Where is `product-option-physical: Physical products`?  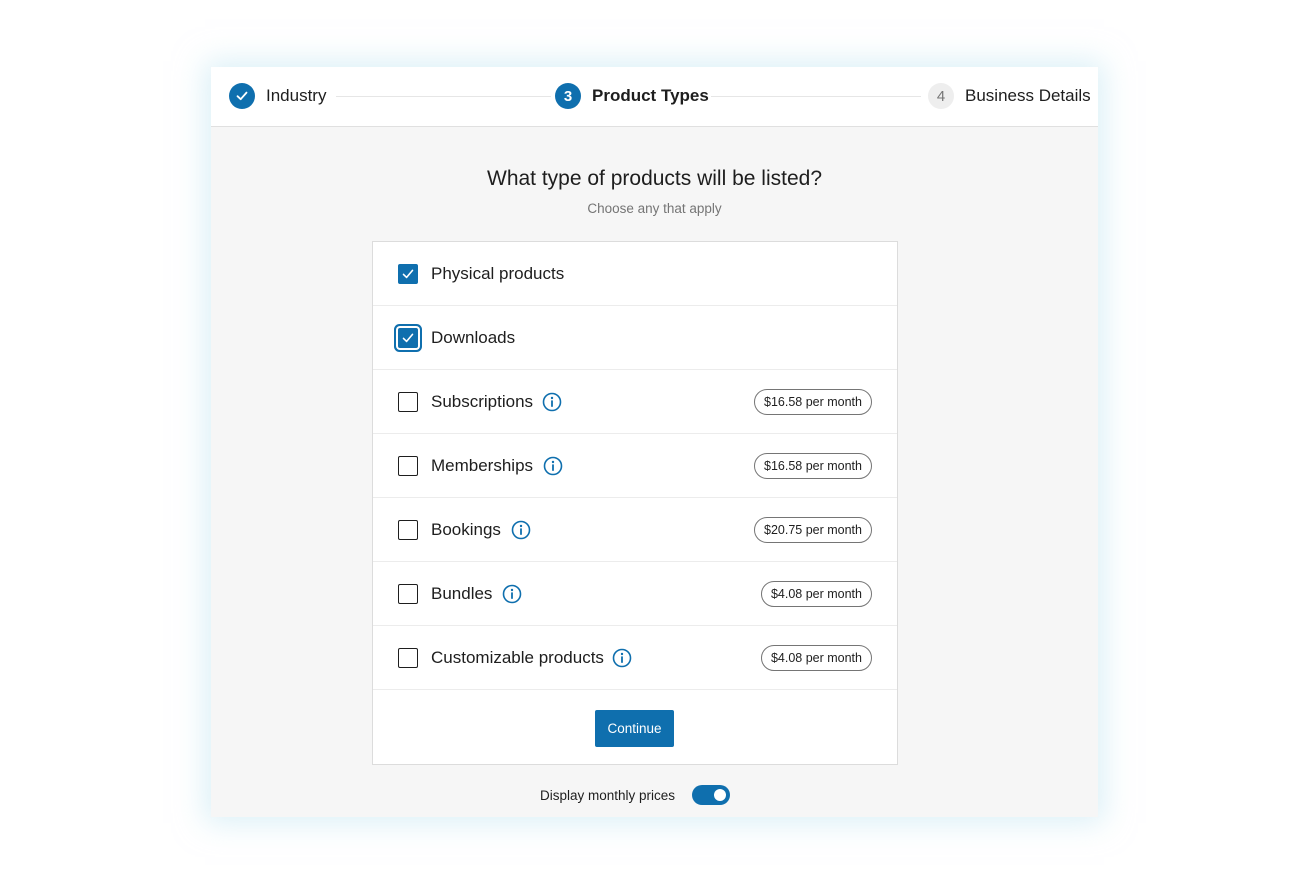 product-option-physical: Physical products is located at coordinates (635, 274).